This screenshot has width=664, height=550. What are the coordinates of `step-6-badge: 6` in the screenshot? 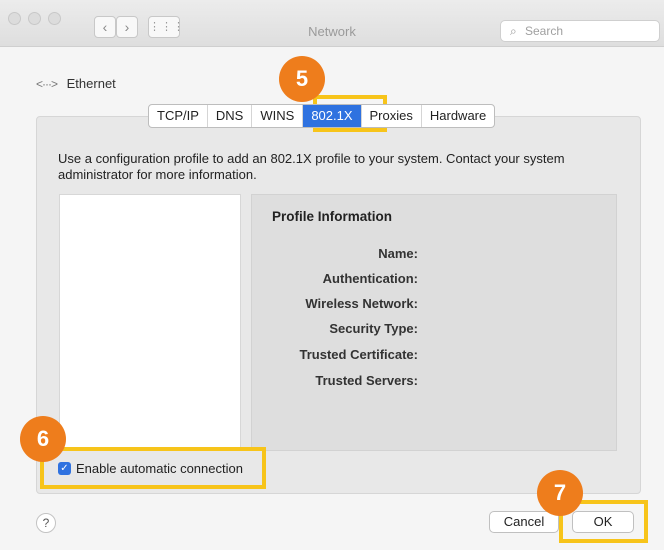 It's located at (43, 439).